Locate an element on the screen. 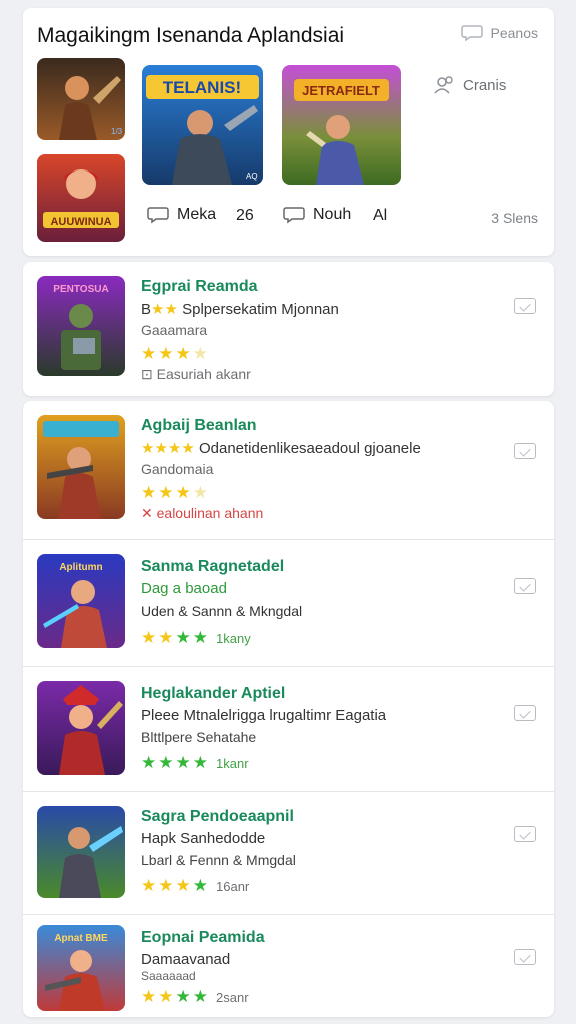 This screenshot has height=1024, width=576. featured-tile-small-2: AUUWINUA is located at coordinates (81, 198).